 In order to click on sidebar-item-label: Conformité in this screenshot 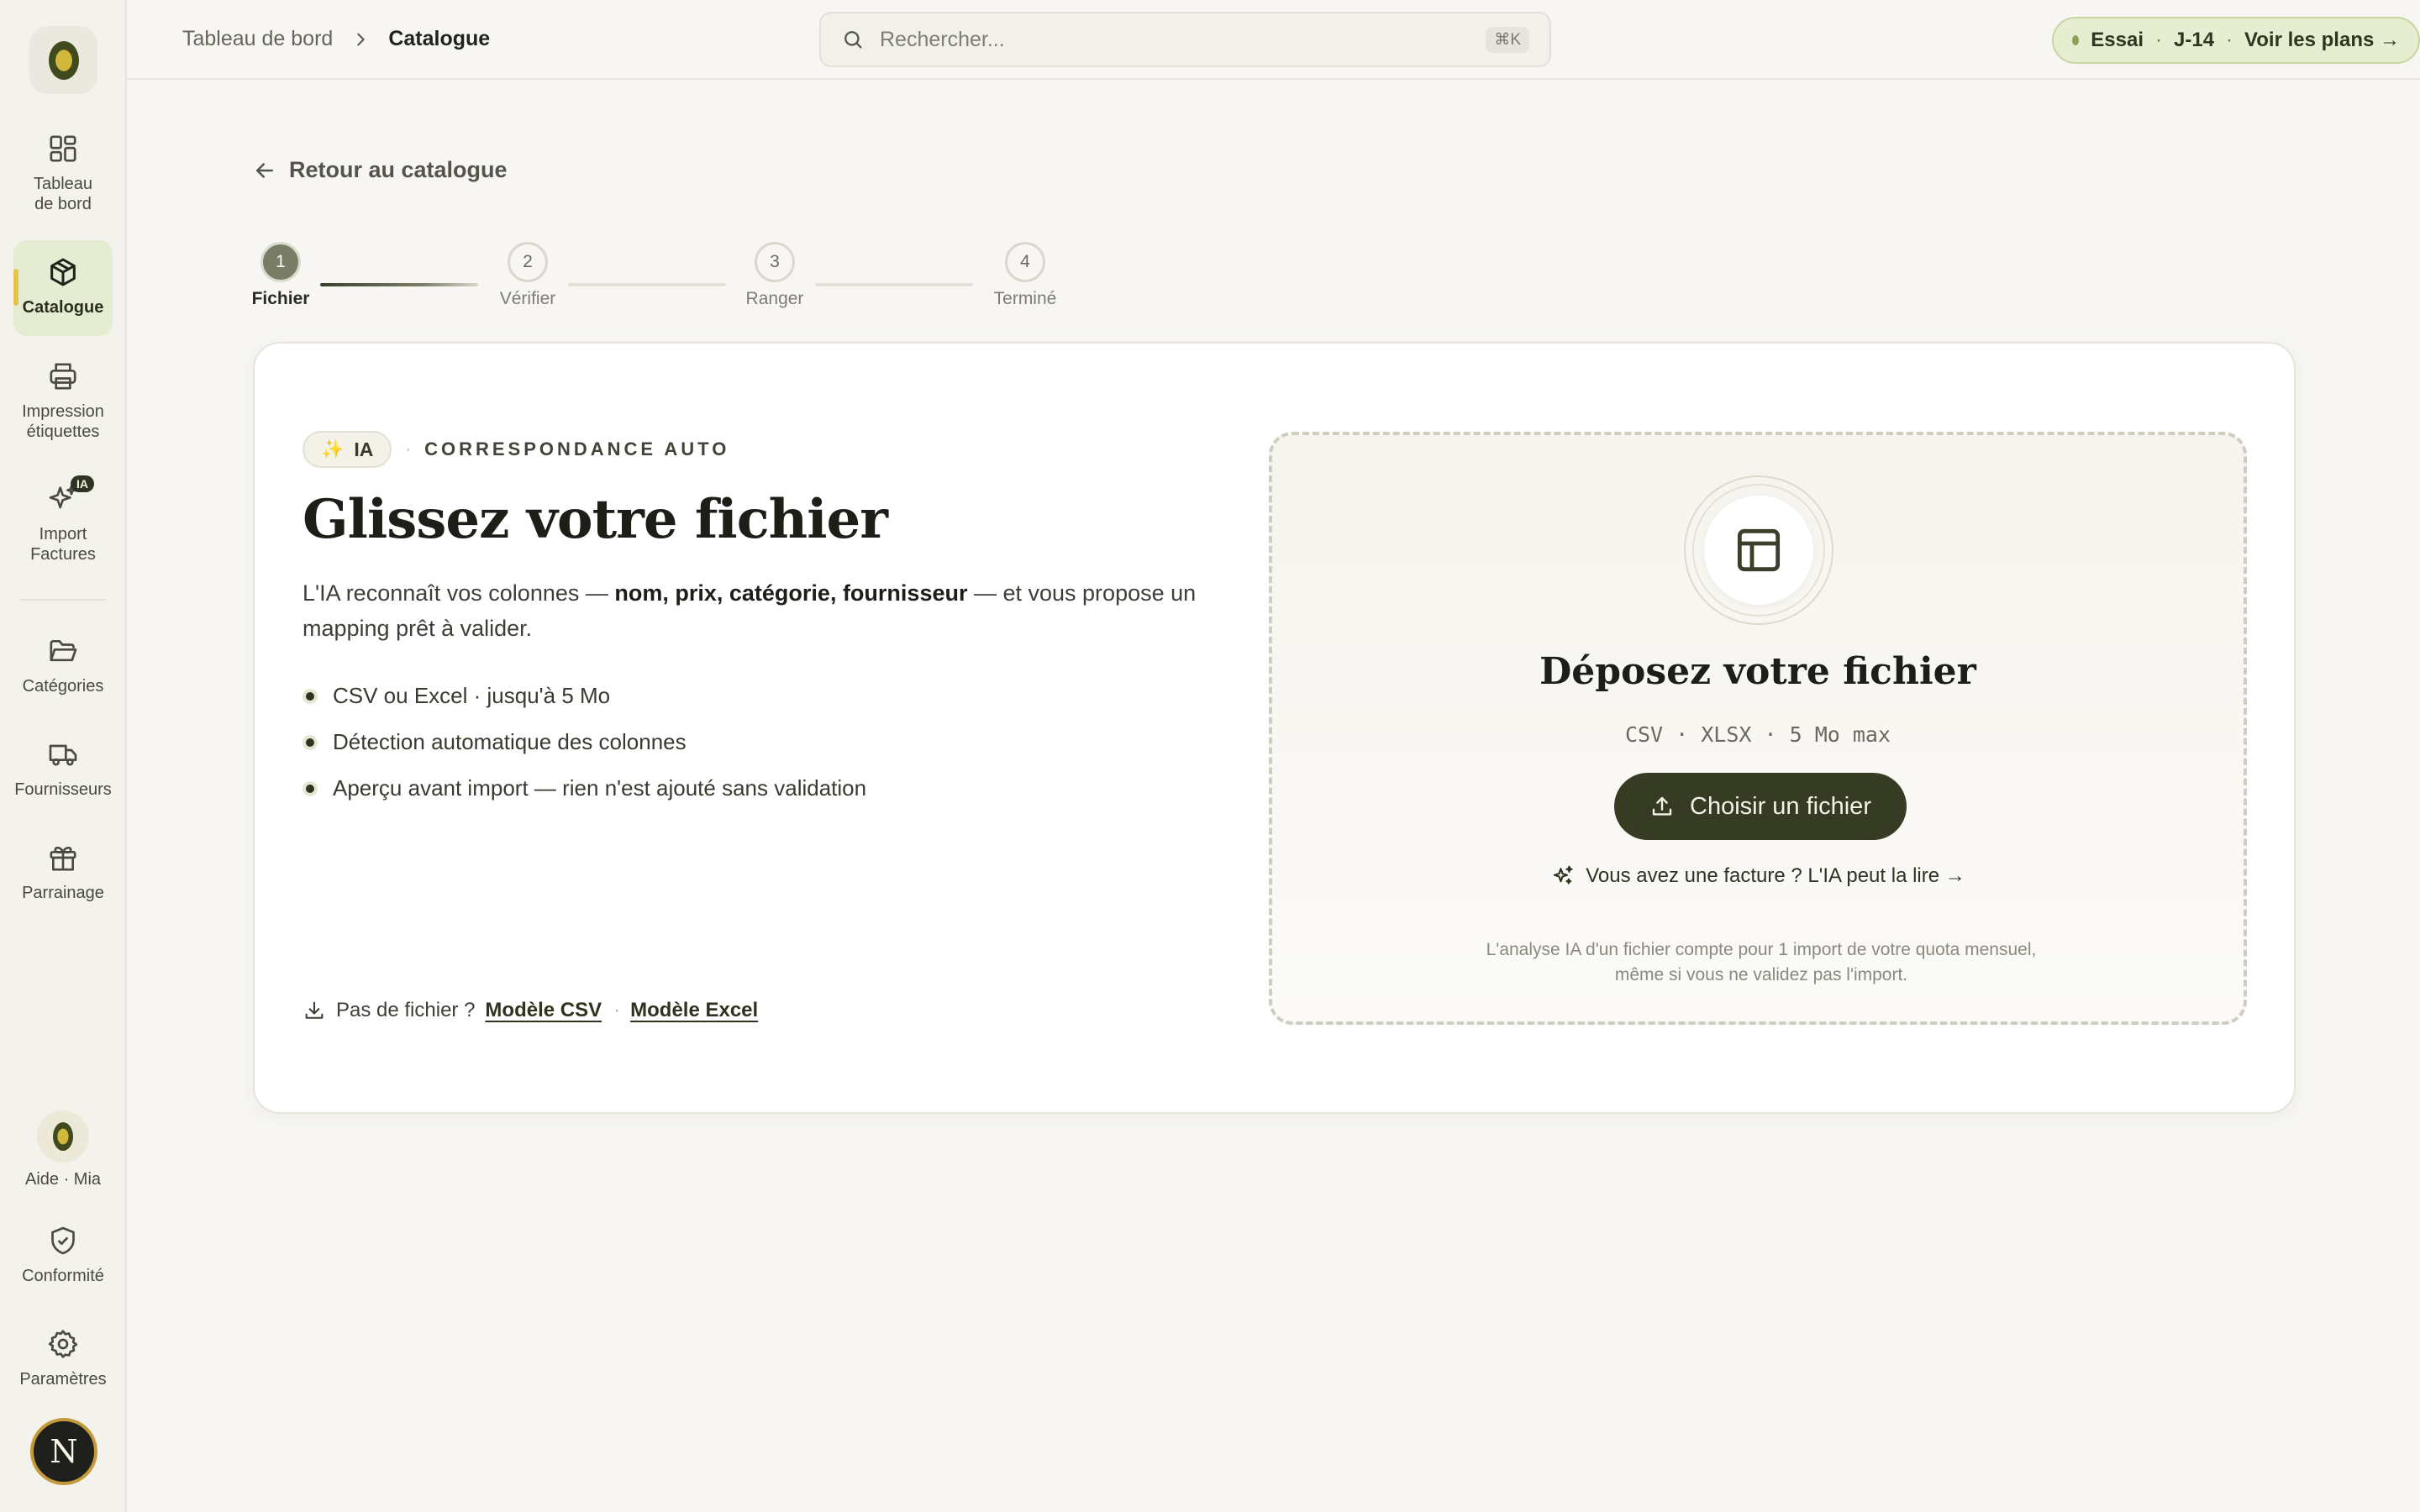, I will do `click(63, 1276)`.